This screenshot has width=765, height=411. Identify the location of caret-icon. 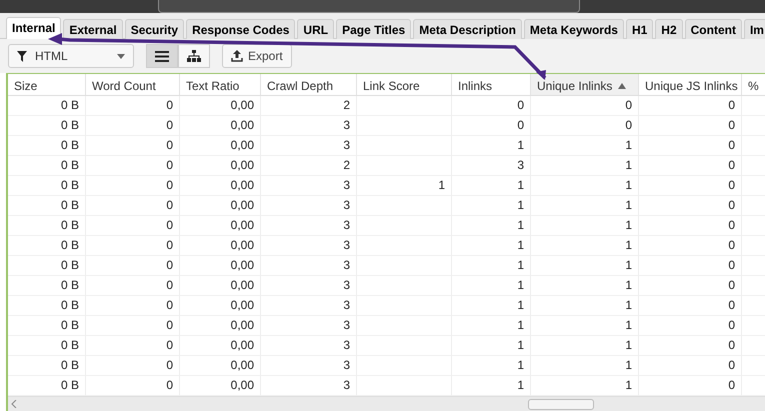
(121, 56).